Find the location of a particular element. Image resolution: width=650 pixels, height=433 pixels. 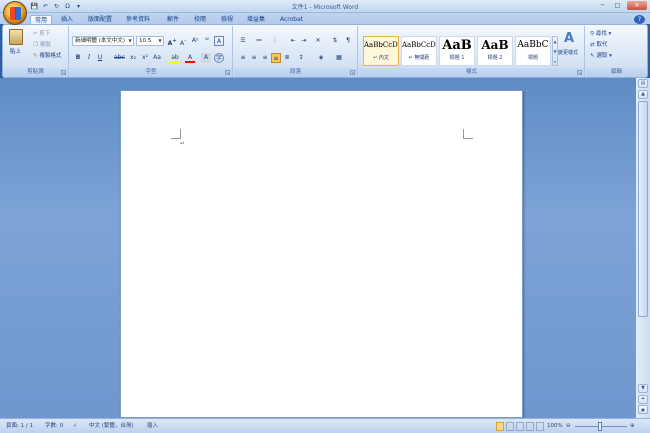

style-no-spacing-sample: AaBbCcDc is located at coordinates (419, 45).